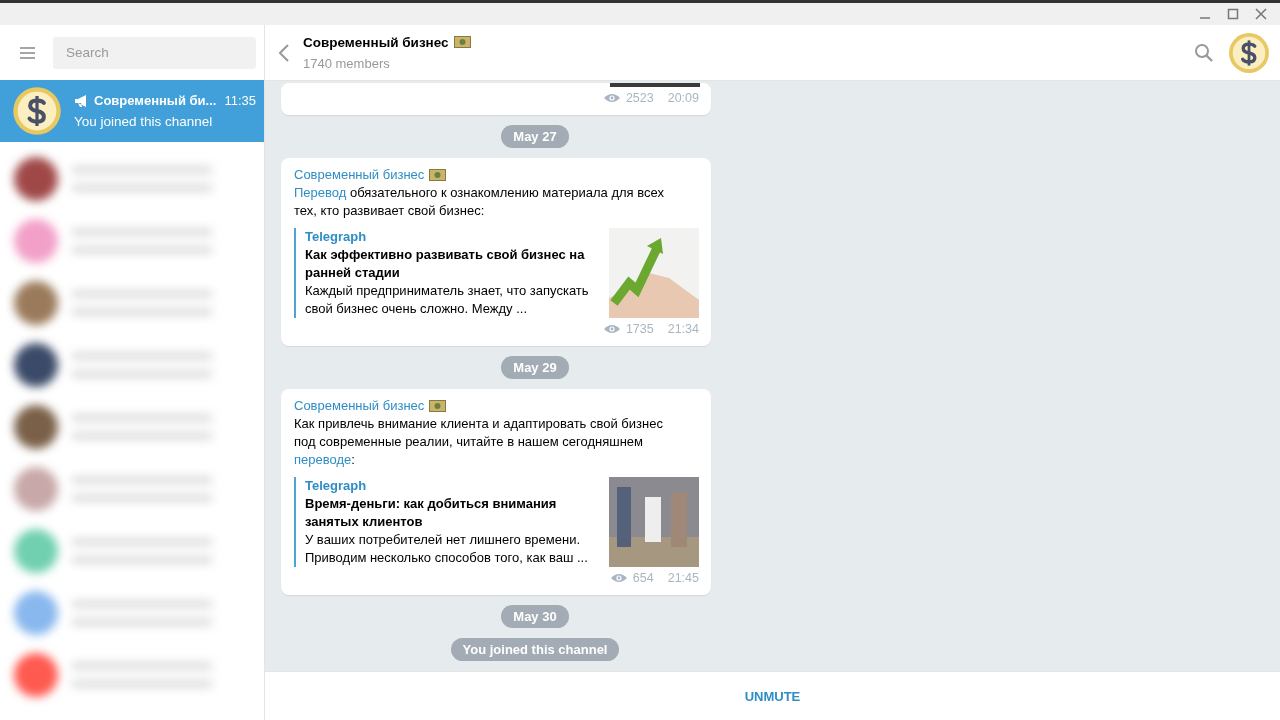 This screenshot has width=1280, height=720. What do you see at coordinates (81, 100) in the screenshot?
I see `megaphone-icon` at bounding box center [81, 100].